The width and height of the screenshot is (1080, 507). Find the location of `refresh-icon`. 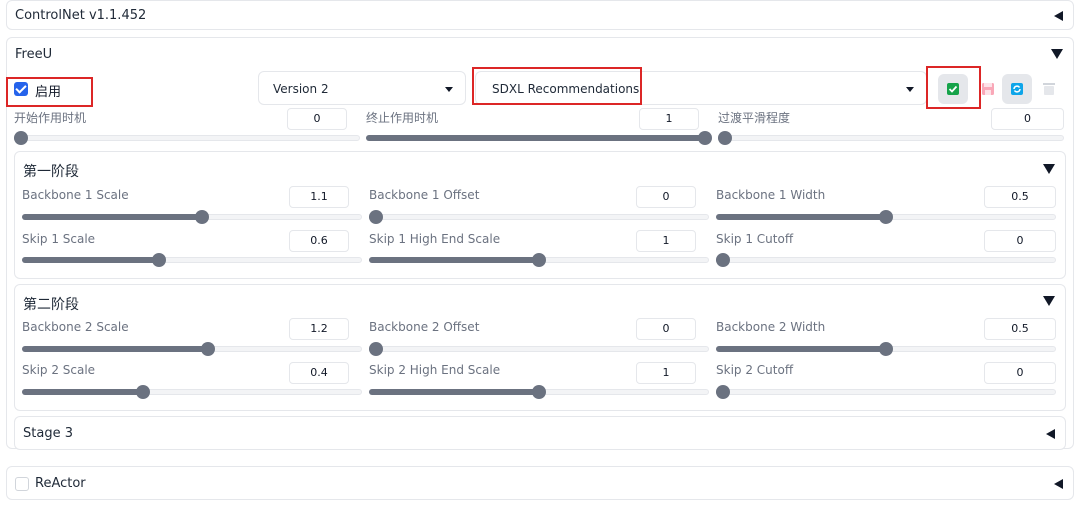

refresh-icon is located at coordinates (1017, 89).